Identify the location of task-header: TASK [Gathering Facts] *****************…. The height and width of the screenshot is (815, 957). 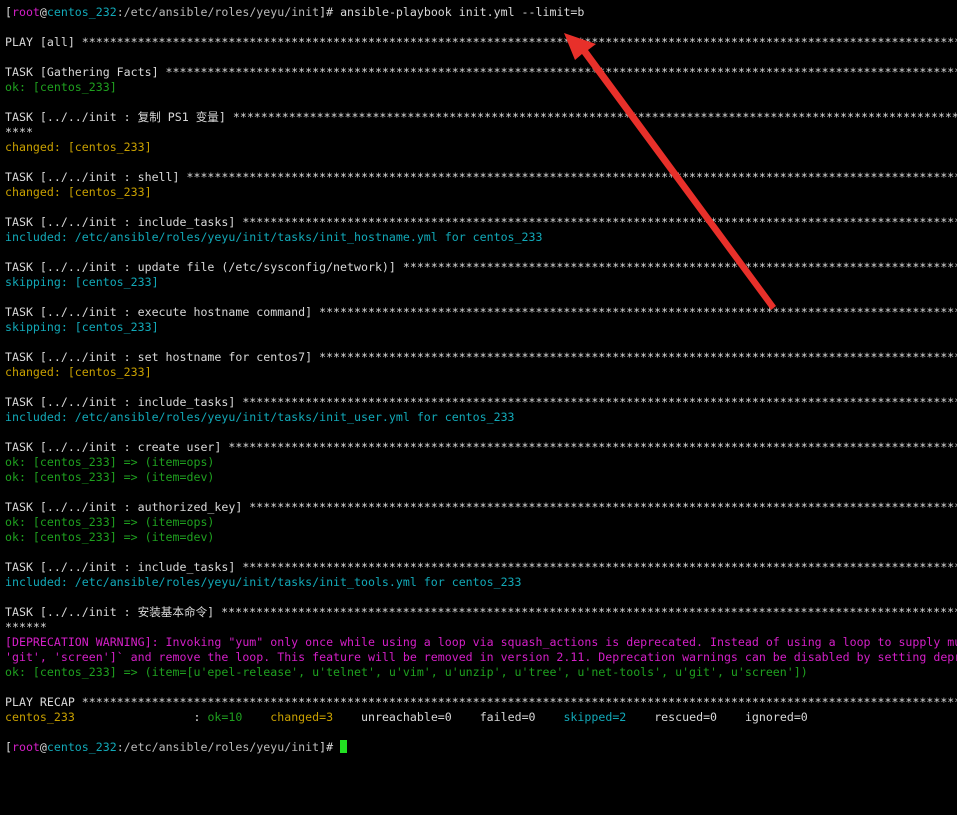
(481, 72).